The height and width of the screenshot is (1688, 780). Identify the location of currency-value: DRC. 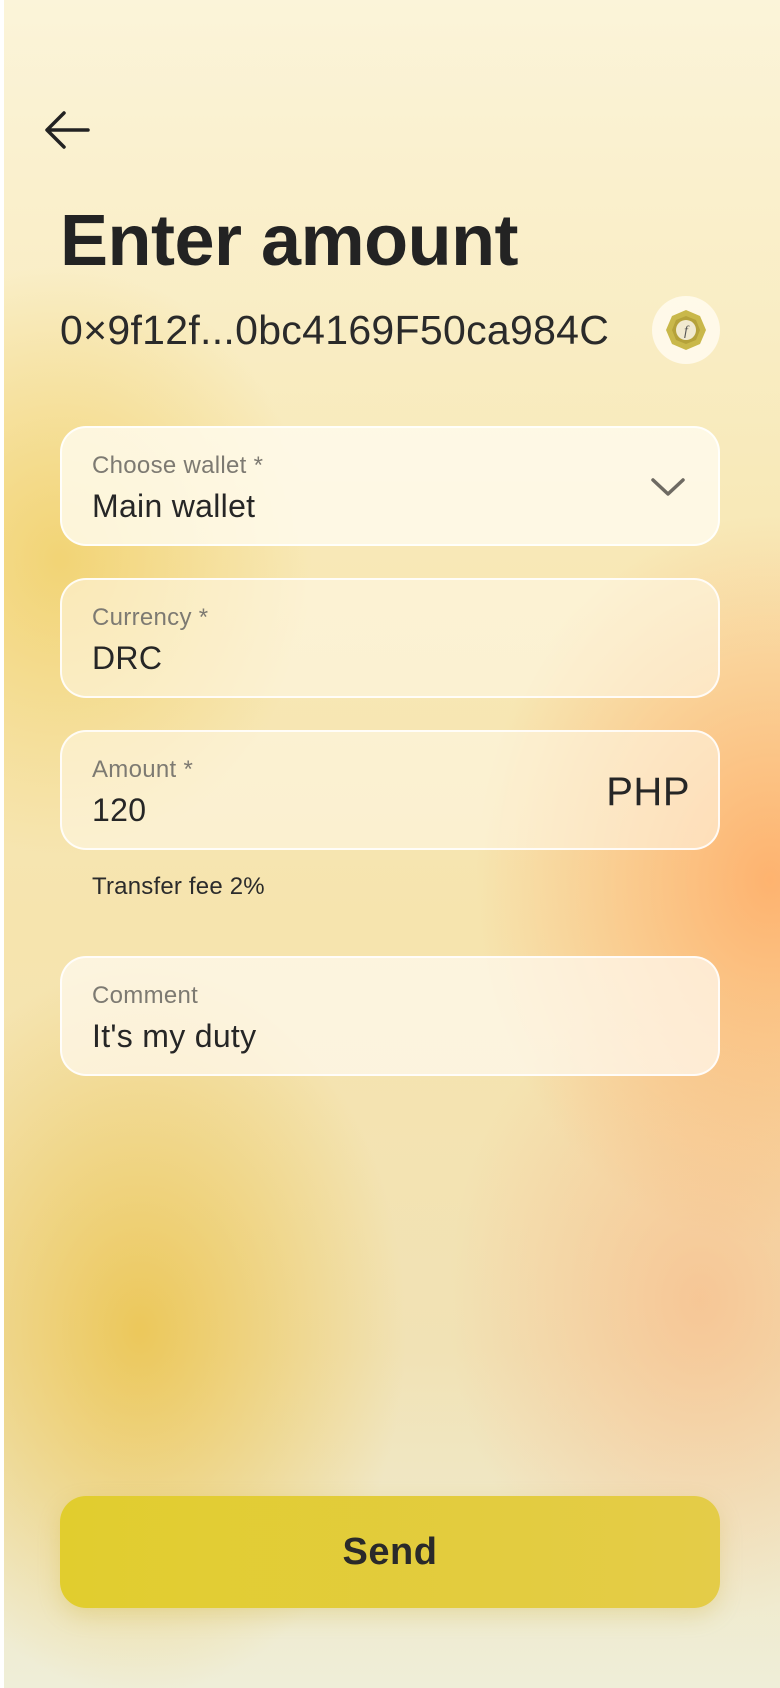
(127, 658).